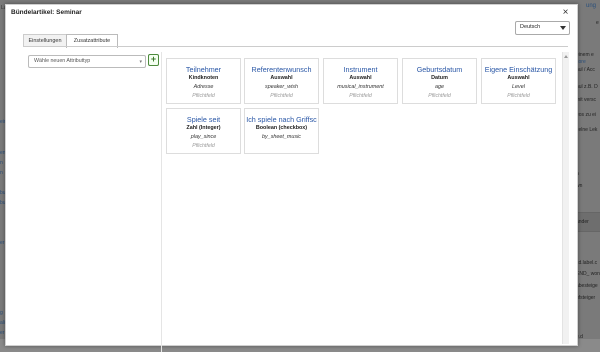 The width and height of the screenshot is (600, 352). Describe the element at coordinates (586, 298) in the screenshot. I see `background-text: ufsteiger` at that location.